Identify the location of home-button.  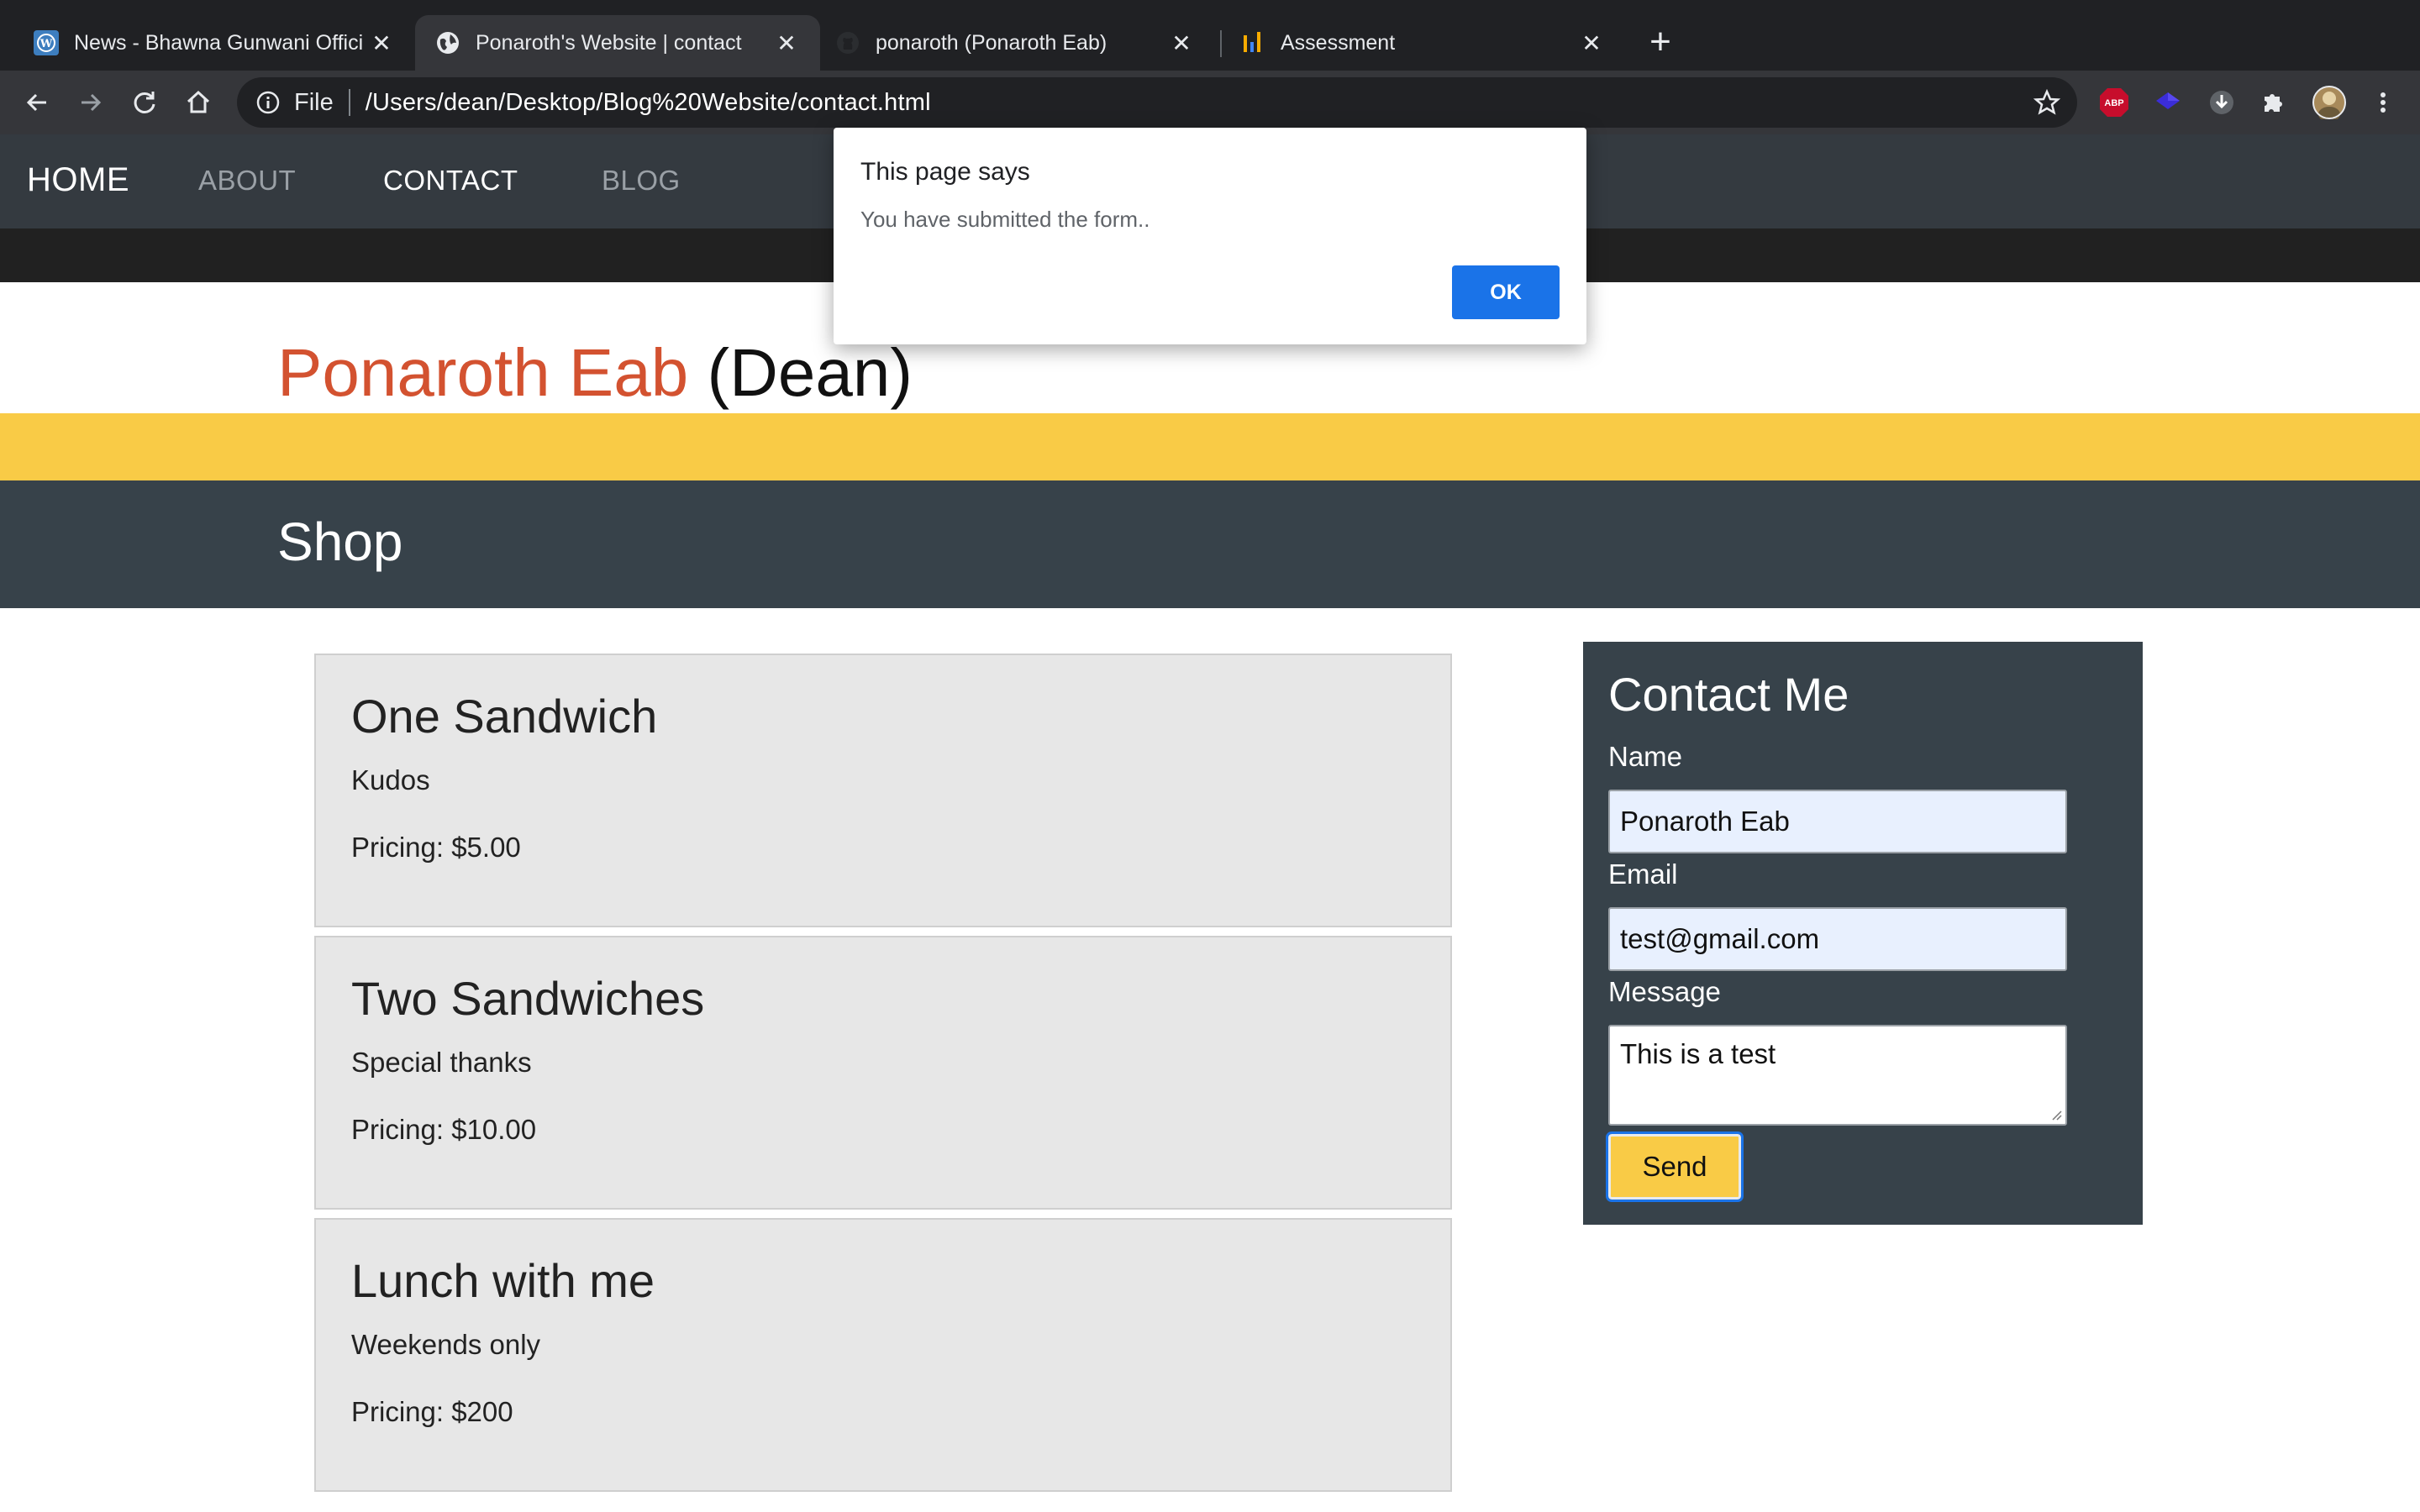
(198, 102).